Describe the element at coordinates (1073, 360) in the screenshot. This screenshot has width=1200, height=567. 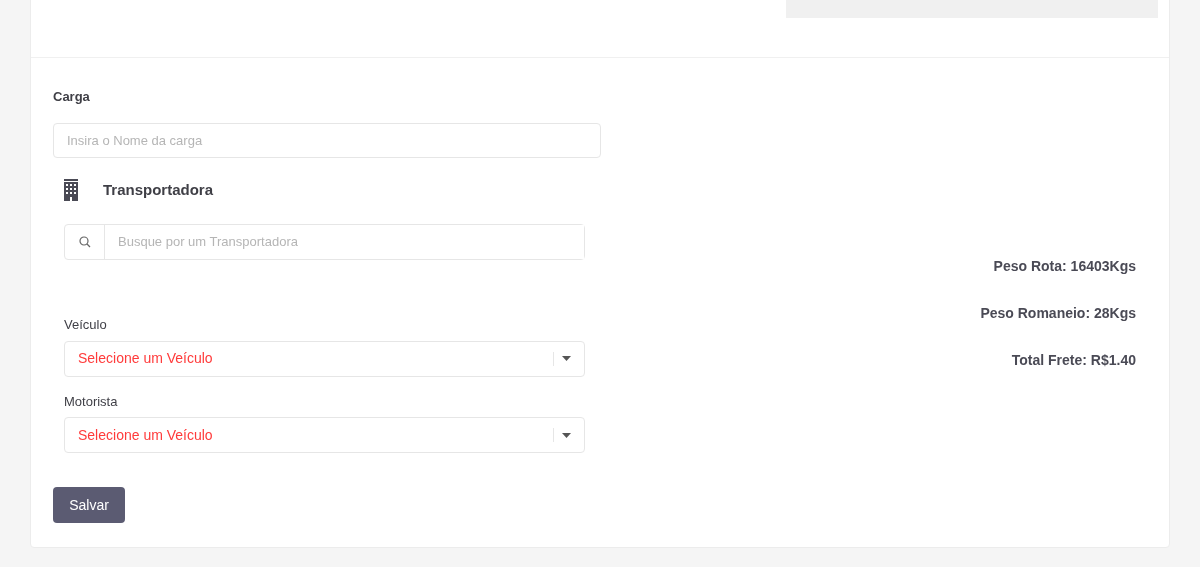
I see `summary-text: Total Frete: R$1.40` at that location.